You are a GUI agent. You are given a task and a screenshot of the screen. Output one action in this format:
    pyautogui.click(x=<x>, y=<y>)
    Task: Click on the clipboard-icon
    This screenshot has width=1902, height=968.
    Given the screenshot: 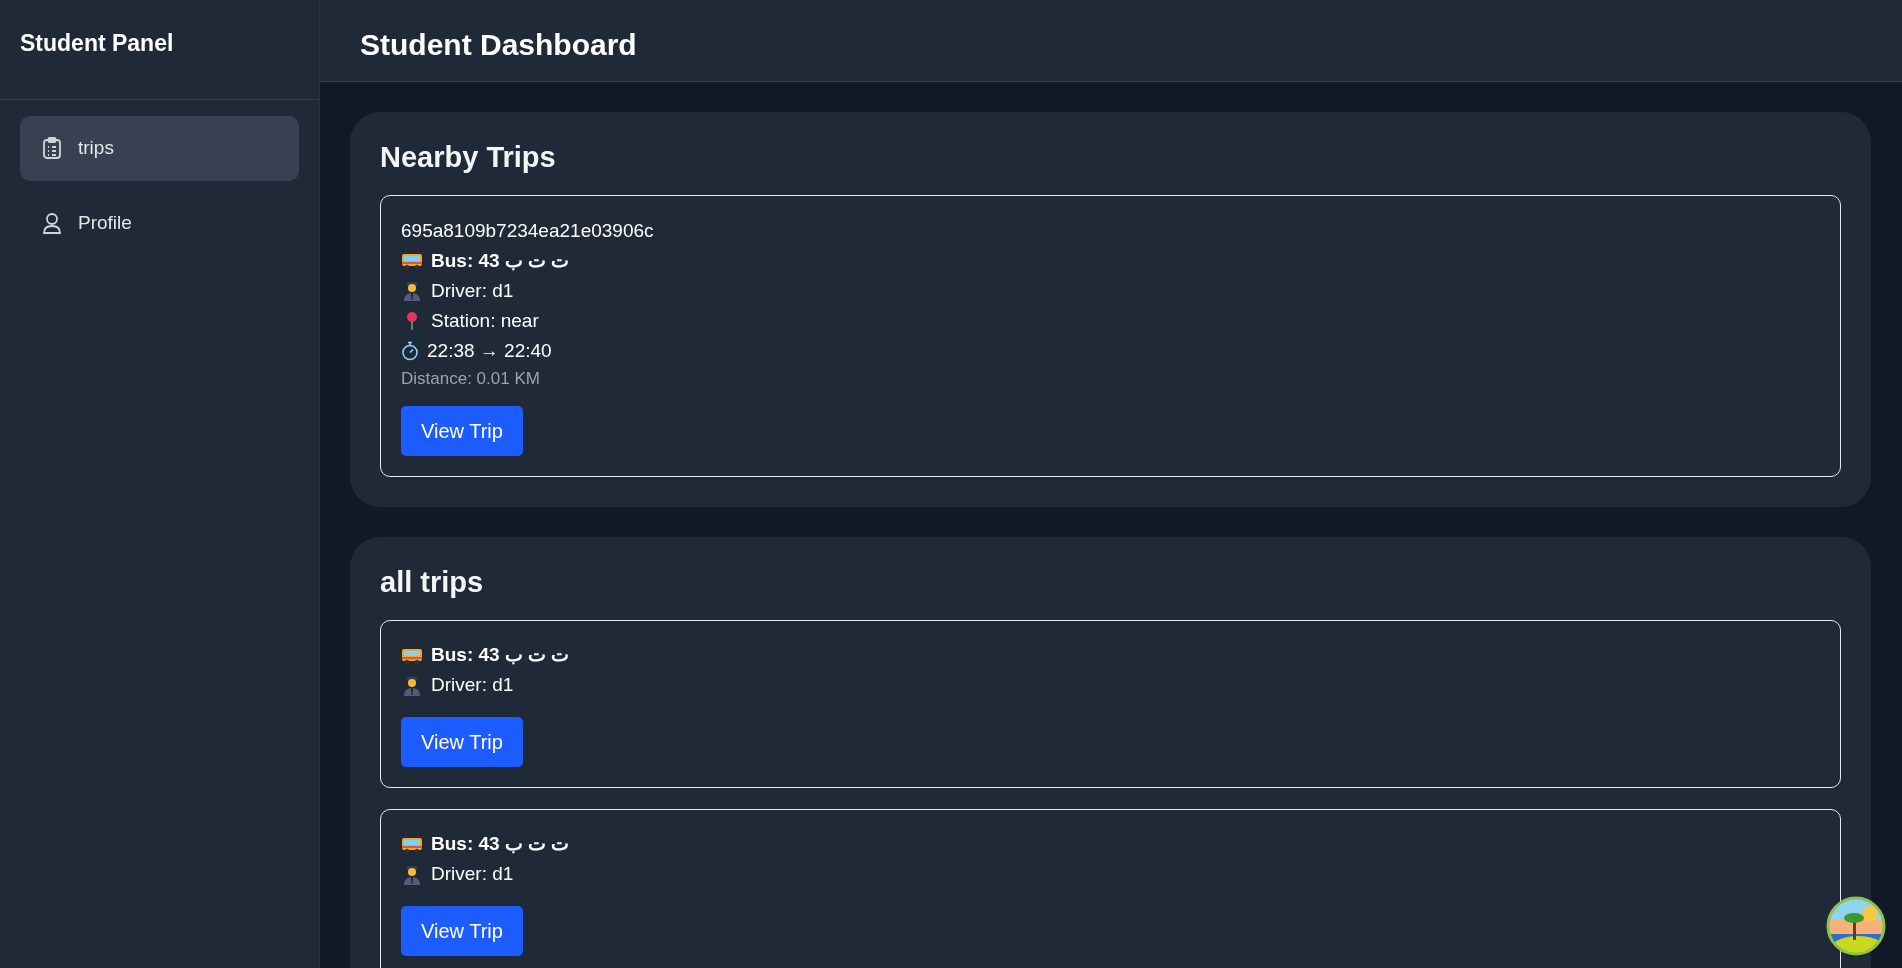 What is the action you would take?
    pyautogui.click(x=52, y=148)
    